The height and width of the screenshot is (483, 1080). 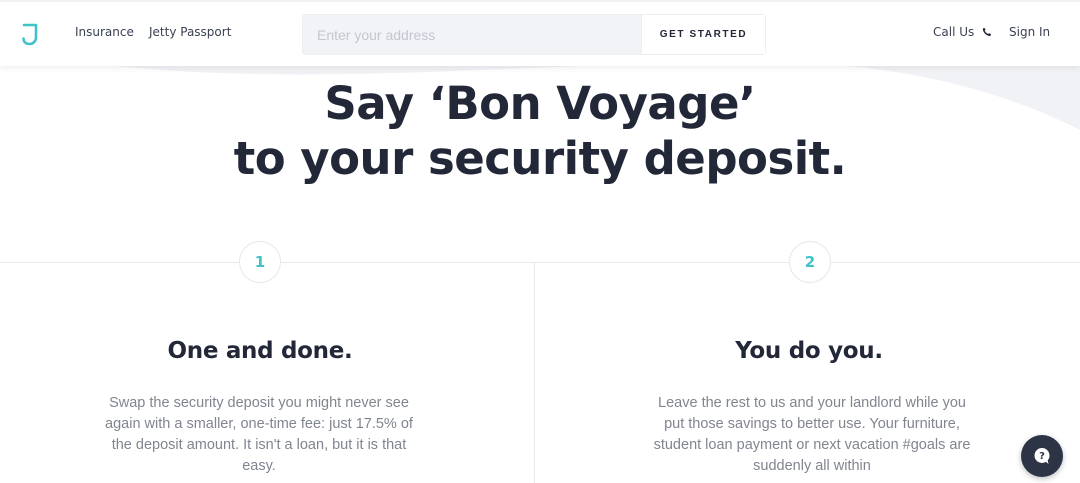 I want to click on call-us-link: Call Us, so click(x=962, y=32).